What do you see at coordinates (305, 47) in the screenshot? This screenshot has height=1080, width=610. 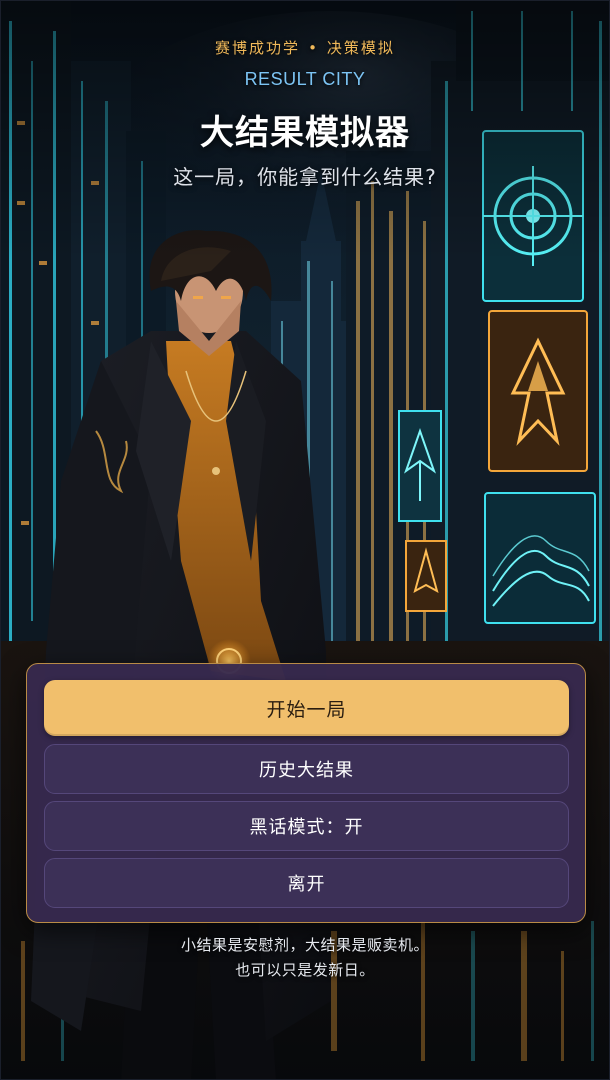 I see `eyebrow-tagline: 赛博成功学 • 决策模拟` at bounding box center [305, 47].